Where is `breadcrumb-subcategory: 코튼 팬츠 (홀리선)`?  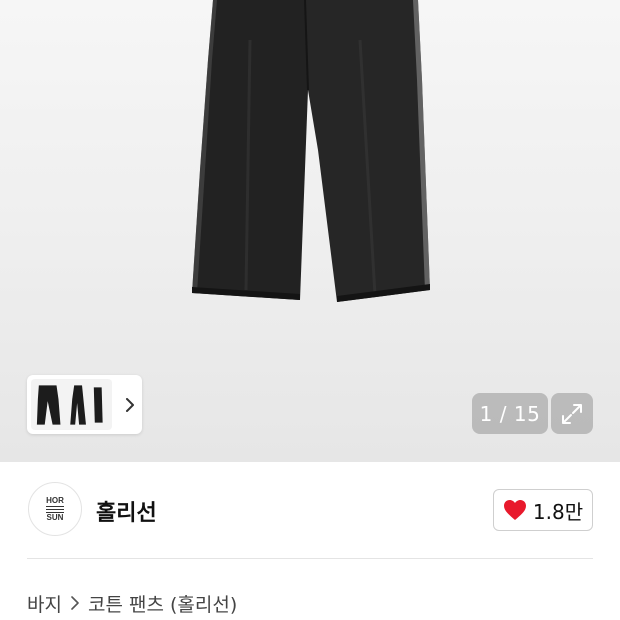 breadcrumb-subcategory: 코튼 팬츠 (홀리선) is located at coordinates (162, 603).